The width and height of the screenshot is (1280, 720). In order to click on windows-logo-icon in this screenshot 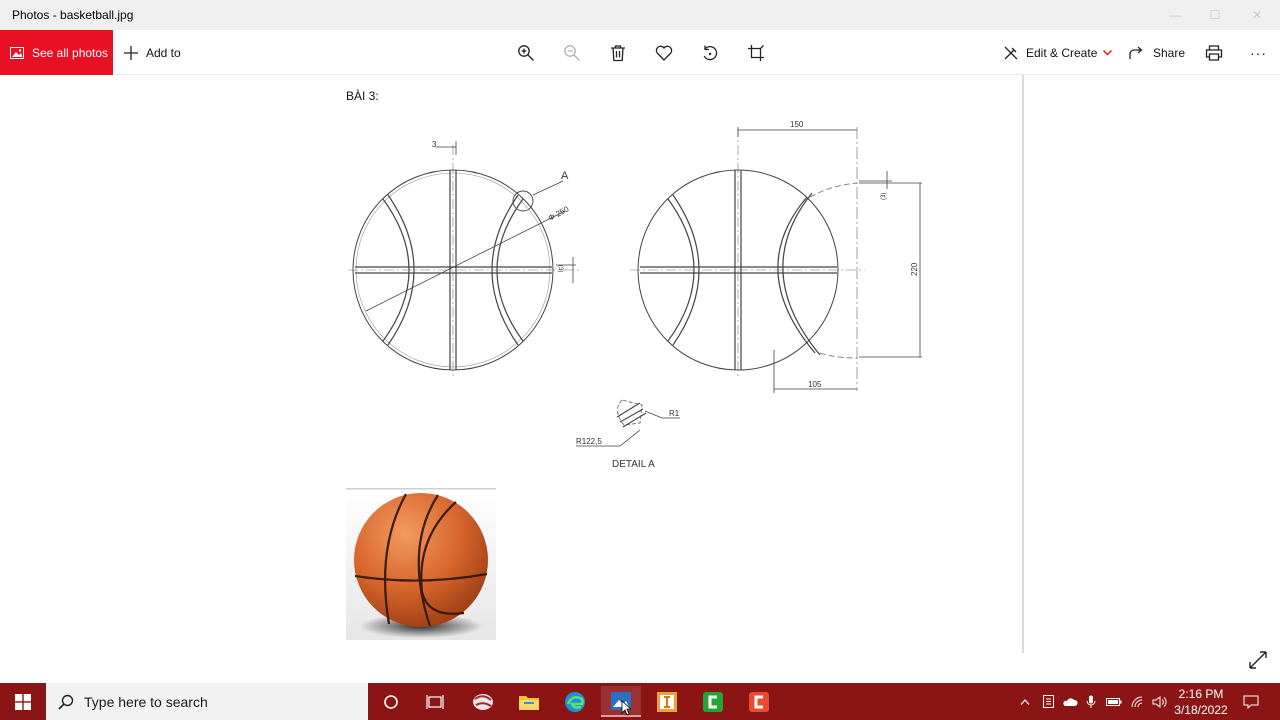, I will do `click(23, 701)`.